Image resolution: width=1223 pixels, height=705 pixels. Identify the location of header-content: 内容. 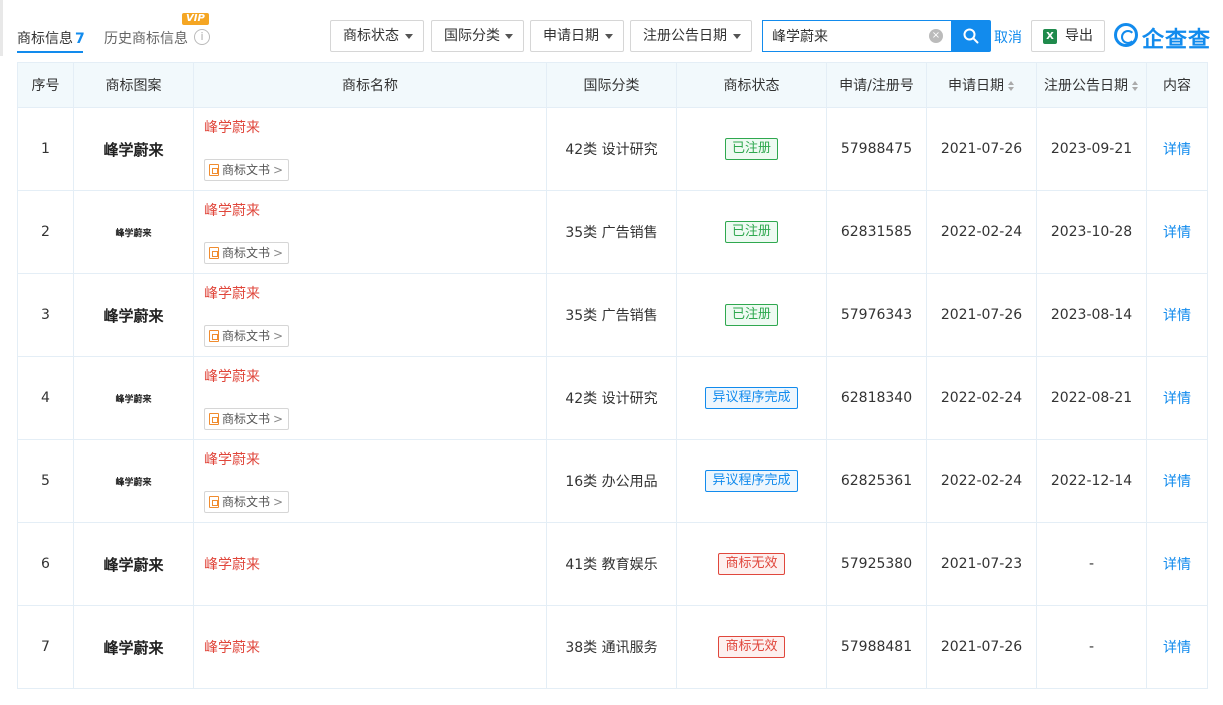
(1177, 85).